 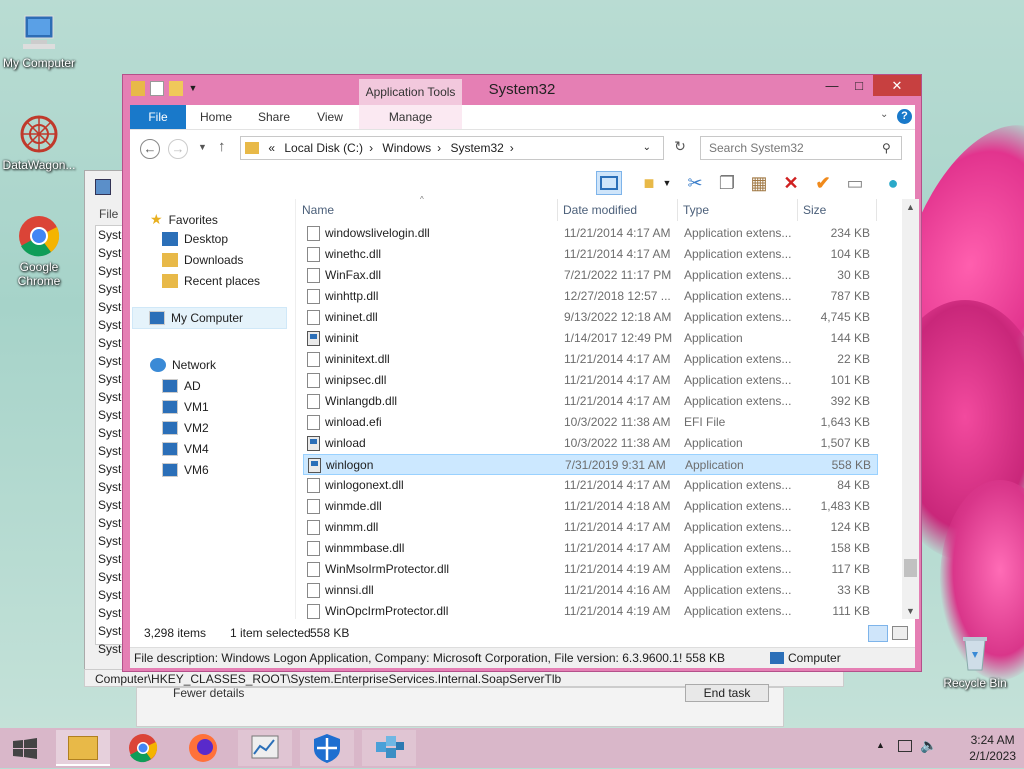 I want to click on breadcrumb-windows: Windows, so click(x=406, y=148).